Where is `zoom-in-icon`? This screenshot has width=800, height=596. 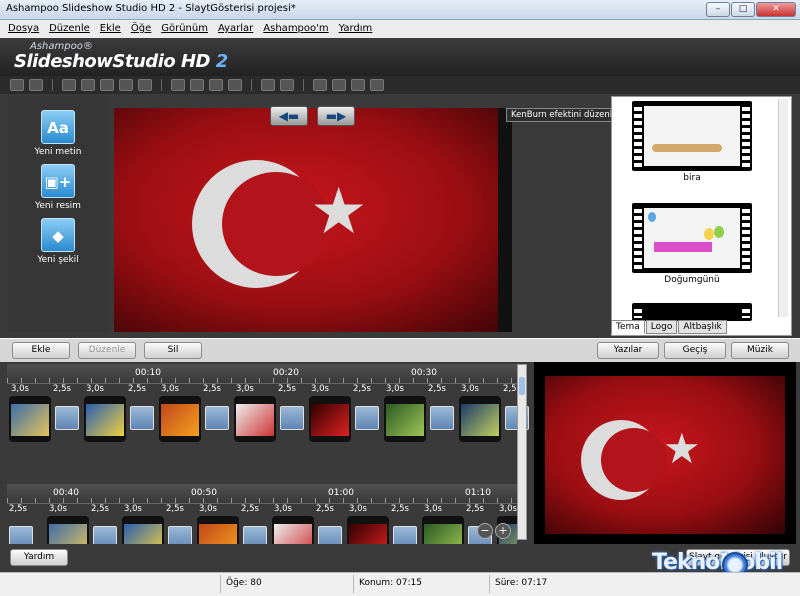 zoom-in-icon is located at coordinates (197, 85).